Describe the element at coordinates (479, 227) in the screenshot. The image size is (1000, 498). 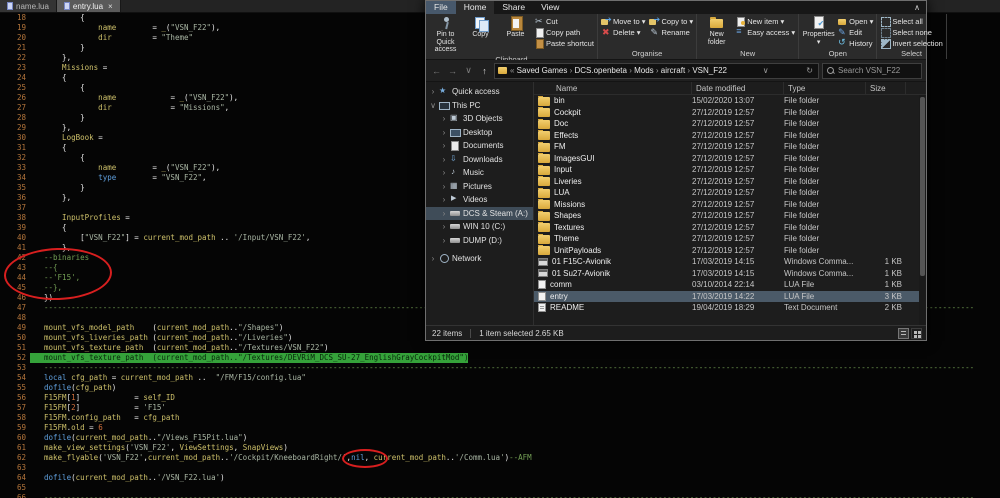
I see `sidebar-item-win-10-c: › WIN 10 (C:)` at that location.